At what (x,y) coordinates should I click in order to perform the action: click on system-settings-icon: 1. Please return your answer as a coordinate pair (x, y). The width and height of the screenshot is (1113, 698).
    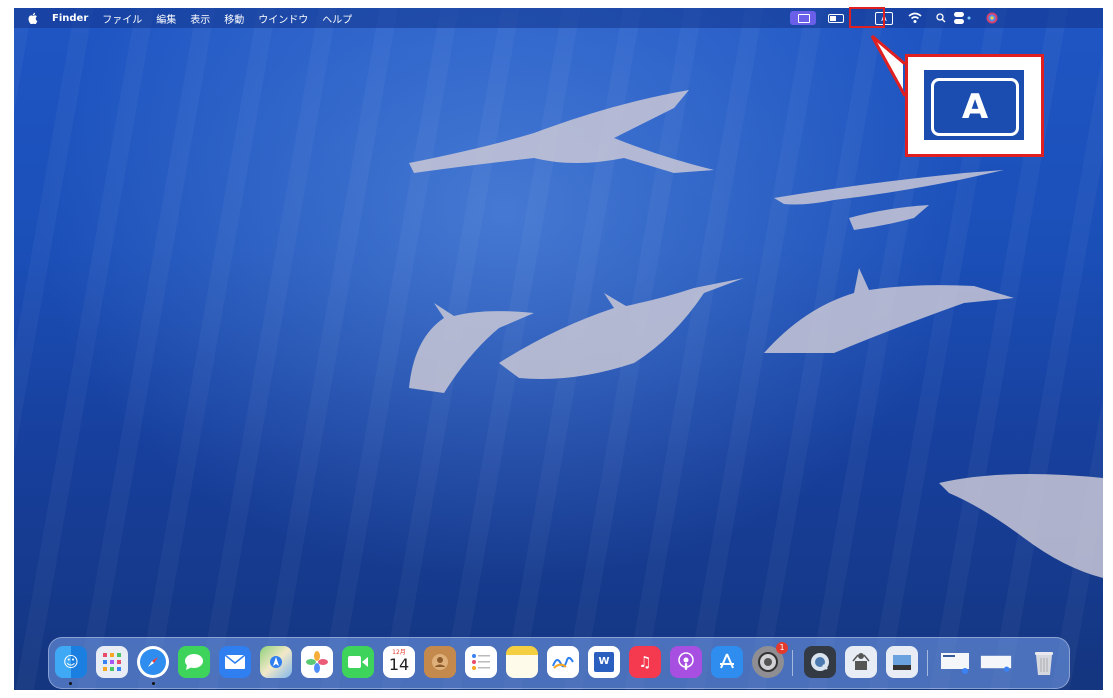
    Looking at the image, I should click on (770, 660).